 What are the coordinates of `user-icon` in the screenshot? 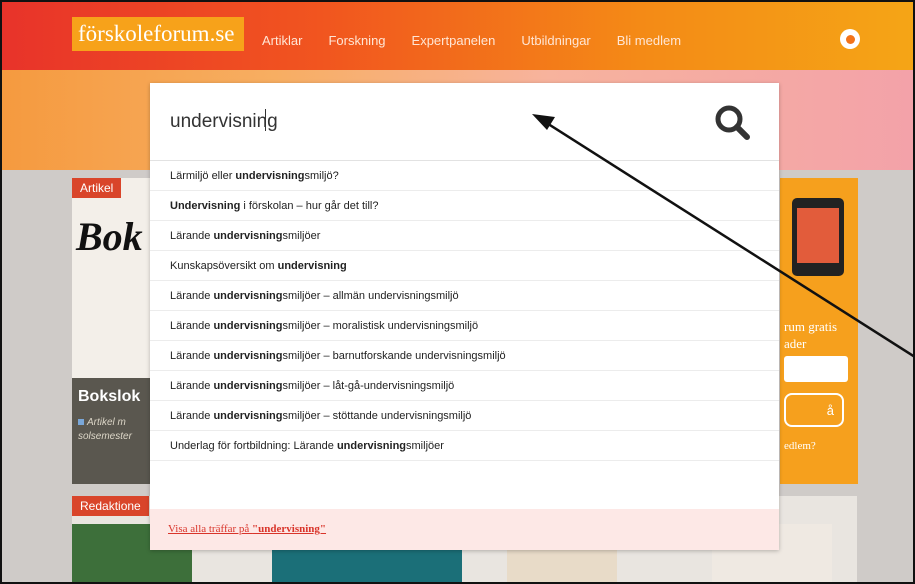 It's located at (850, 39).